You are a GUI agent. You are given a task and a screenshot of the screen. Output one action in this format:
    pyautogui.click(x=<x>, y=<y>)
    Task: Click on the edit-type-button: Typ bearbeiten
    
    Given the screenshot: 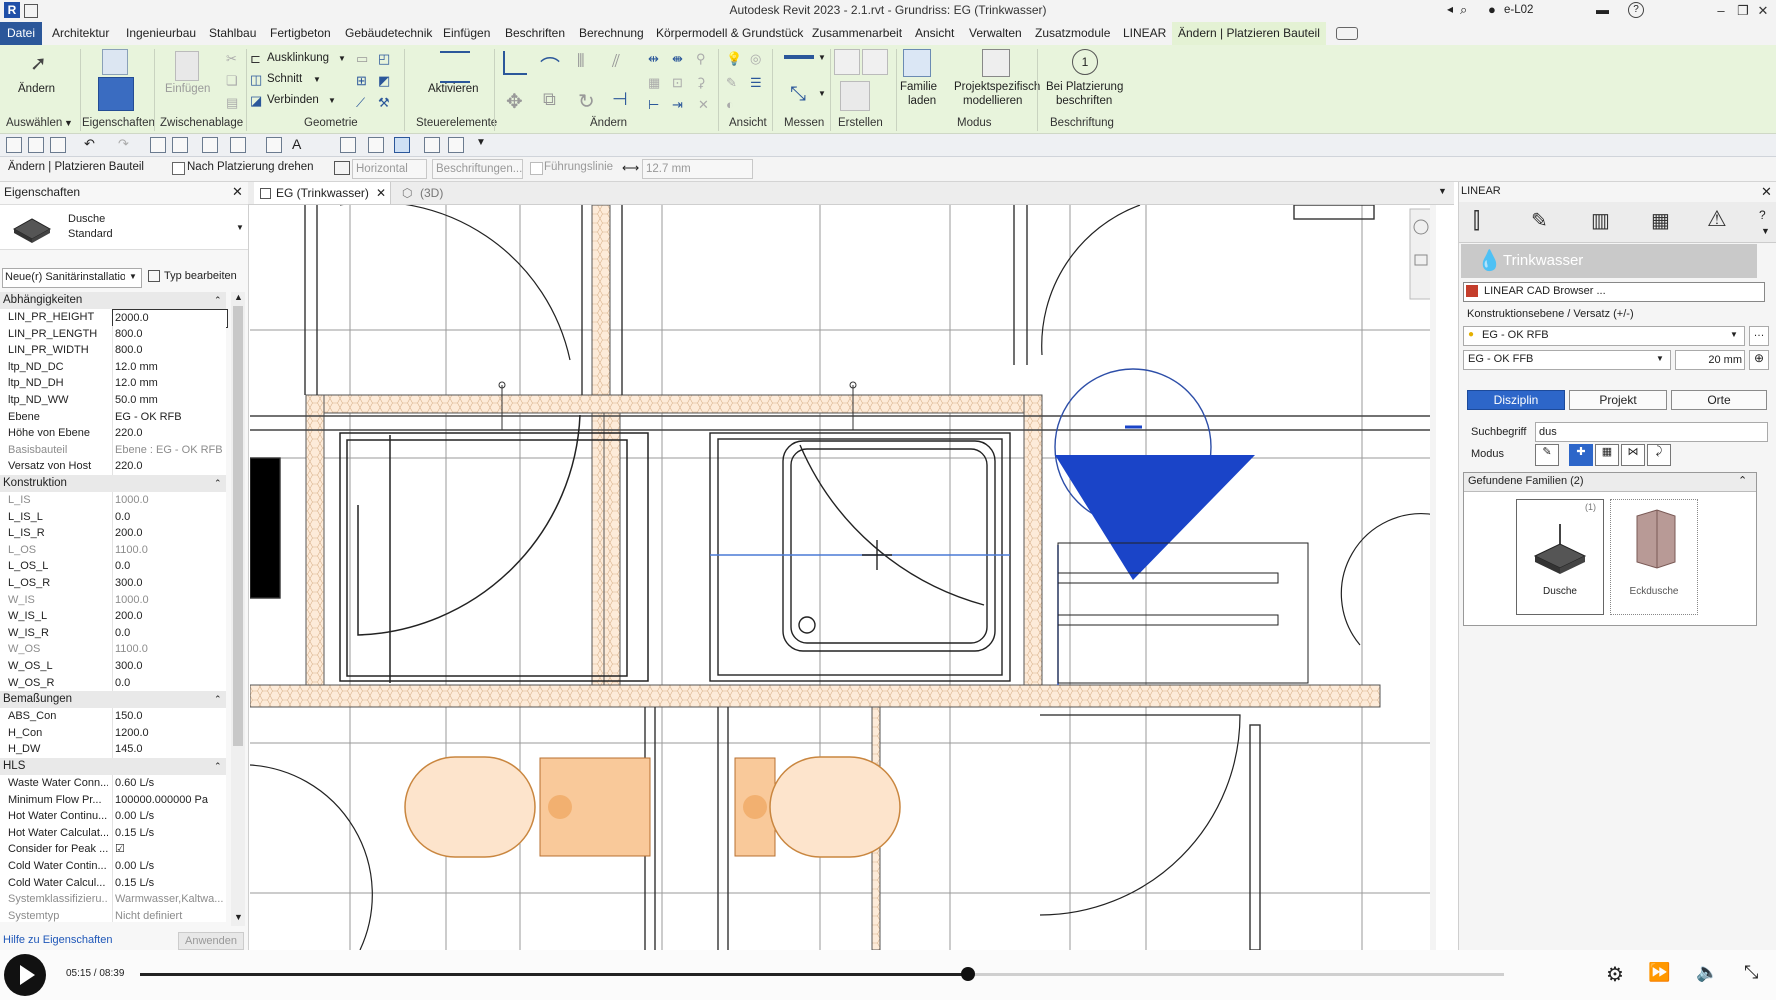 What is the action you would take?
    pyautogui.click(x=195, y=277)
    